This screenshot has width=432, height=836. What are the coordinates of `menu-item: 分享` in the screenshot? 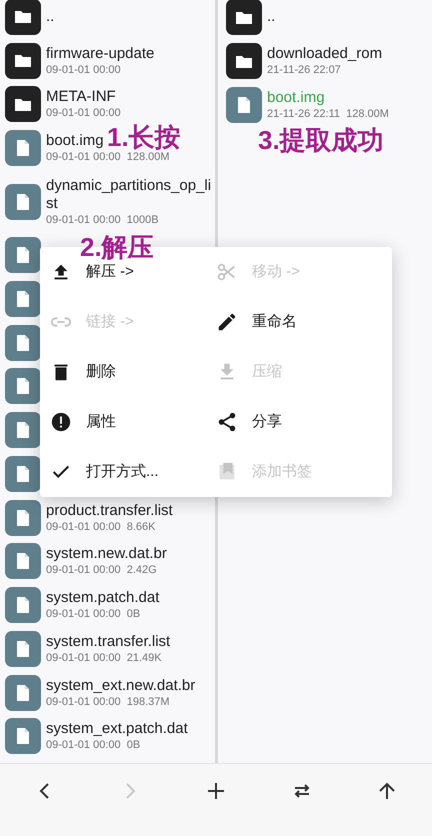 It's located at (299, 422).